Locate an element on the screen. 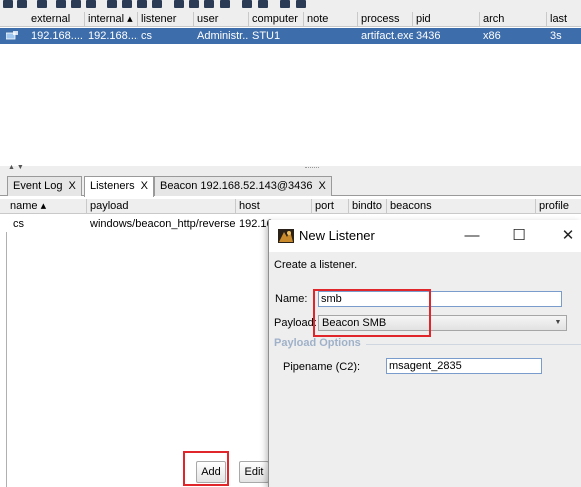 Image resolution: width=581 pixels, height=487 pixels. col-header-process: process is located at coordinates (385, 19).